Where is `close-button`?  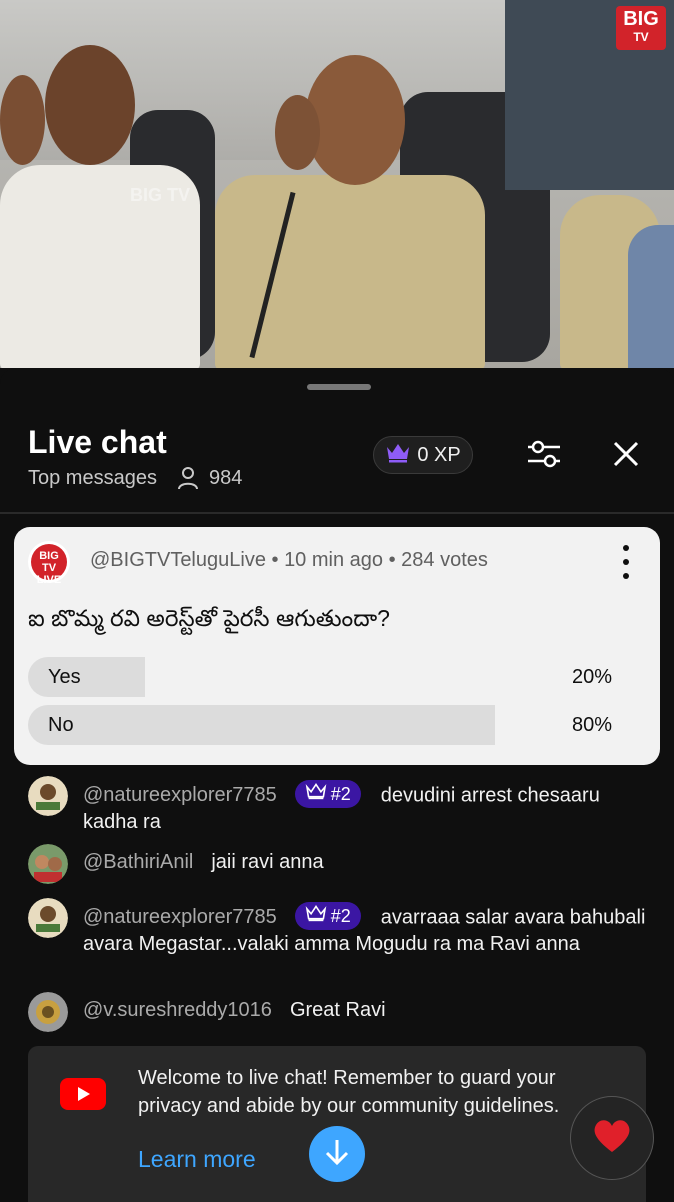
close-button is located at coordinates (626, 456).